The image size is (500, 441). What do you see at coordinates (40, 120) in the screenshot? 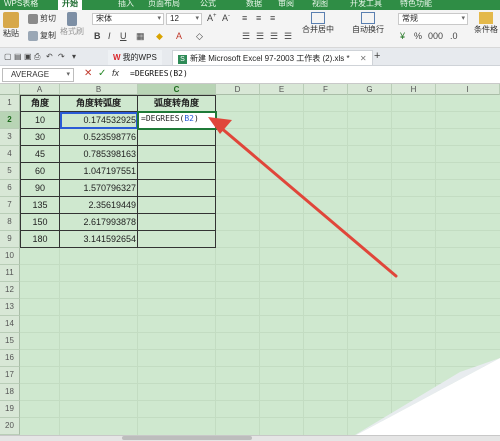
I see `cell-a2: 10` at bounding box center [40, 120].